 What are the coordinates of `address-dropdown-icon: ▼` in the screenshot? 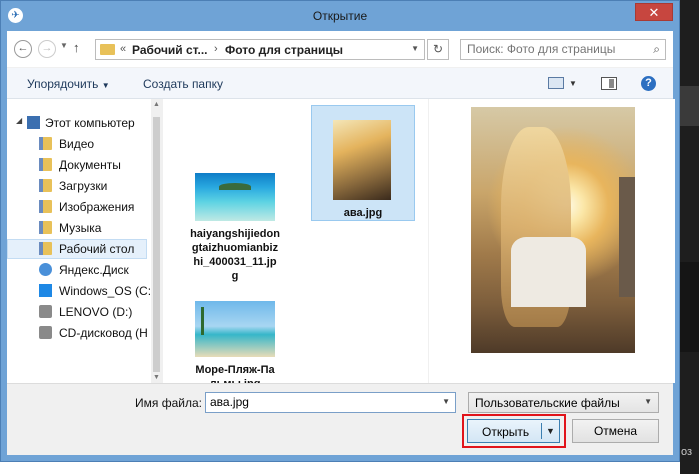 It's located at (415, 48).